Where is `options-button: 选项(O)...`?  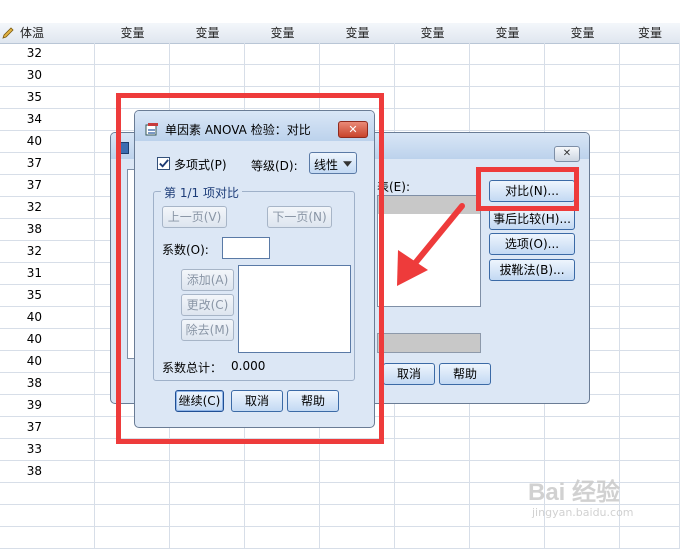 options-button: 选项(O)... is located at coordinates (532, 244).